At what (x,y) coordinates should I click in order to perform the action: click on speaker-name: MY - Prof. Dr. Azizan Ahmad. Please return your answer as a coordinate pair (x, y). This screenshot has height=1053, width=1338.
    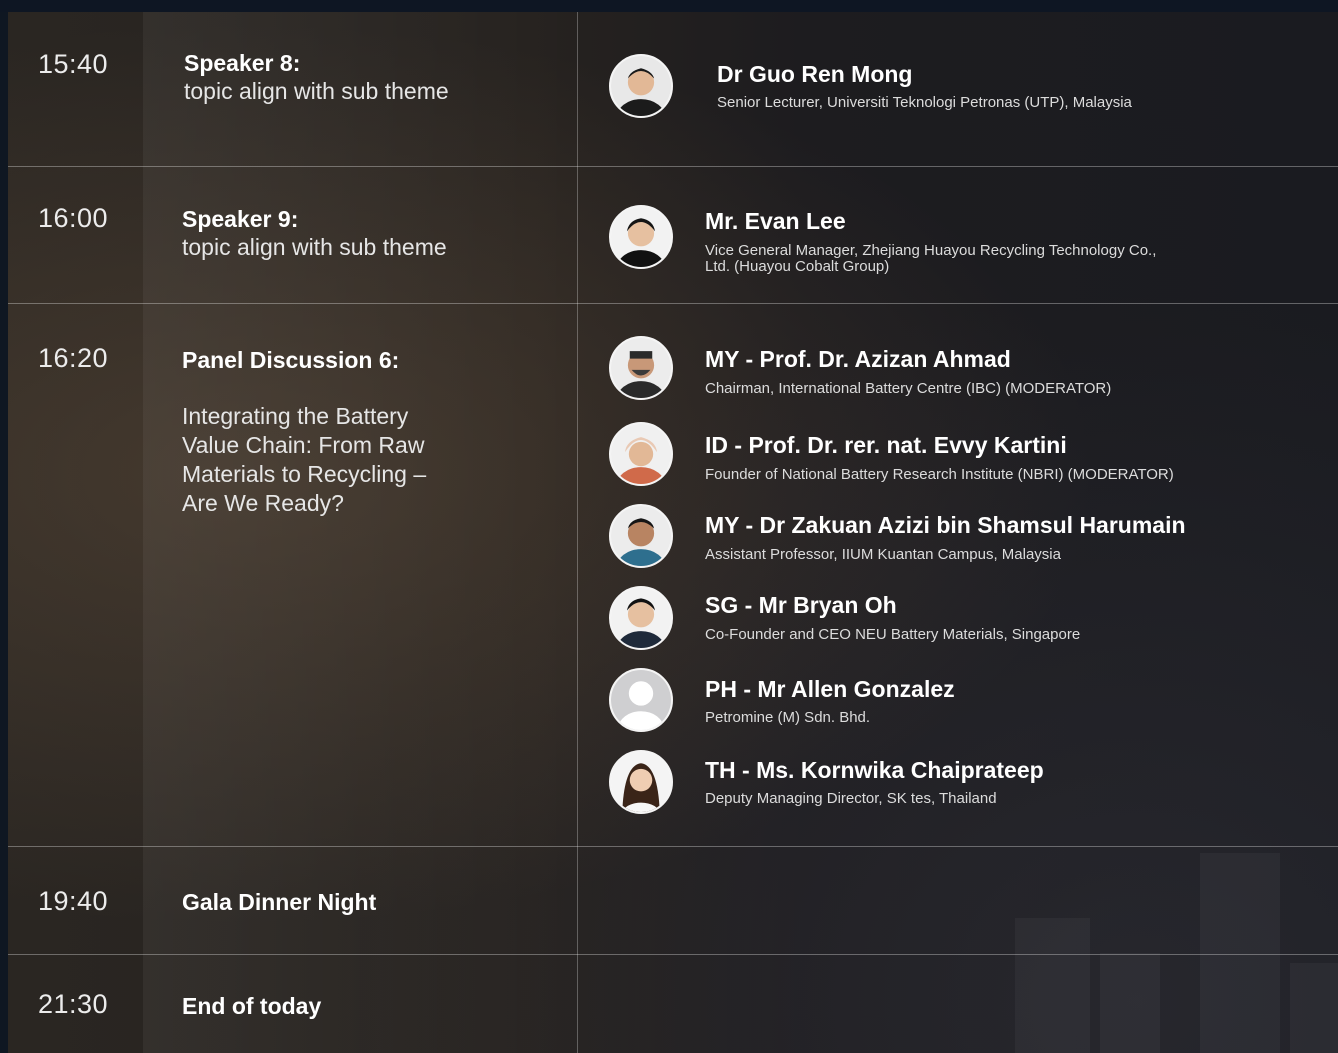
    Looking at the image, I should click on (858, 359).